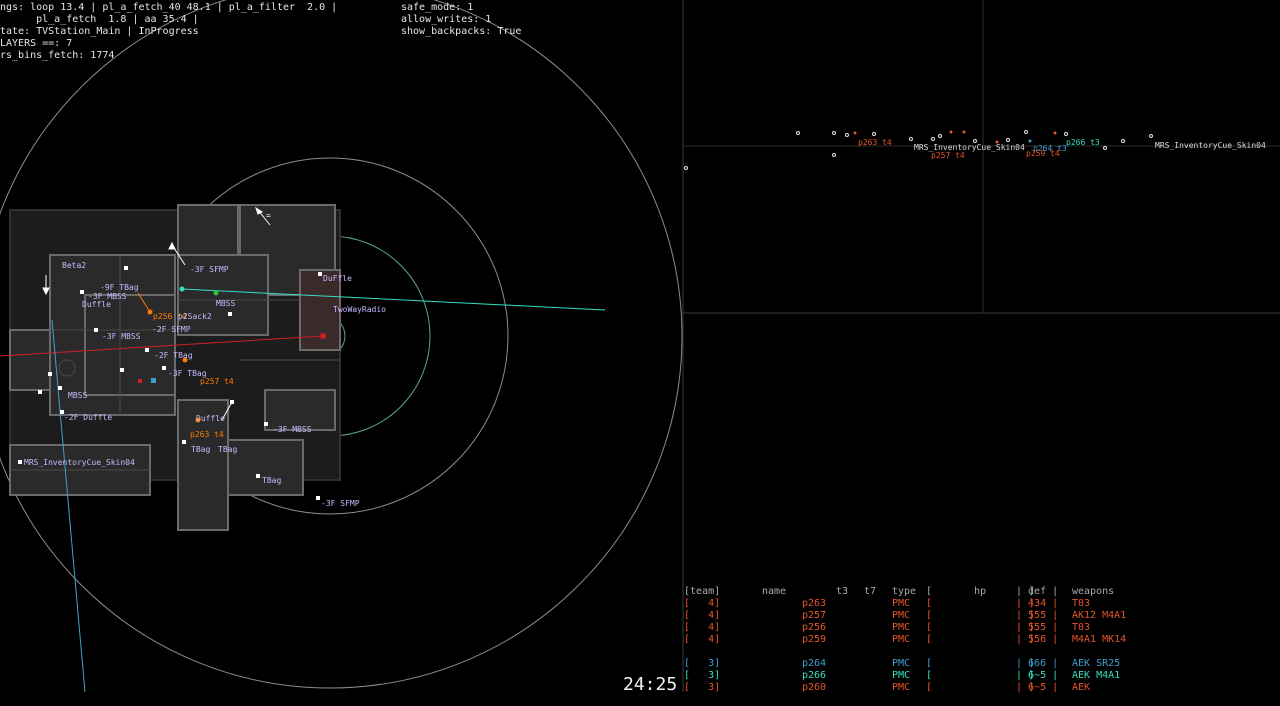 The height and width of the screenshot is (706, 1280). What do you see at coordinates (217, 381) in the screenshot?
I see `map-label: p257 t4` at bounding box center [217, 381].